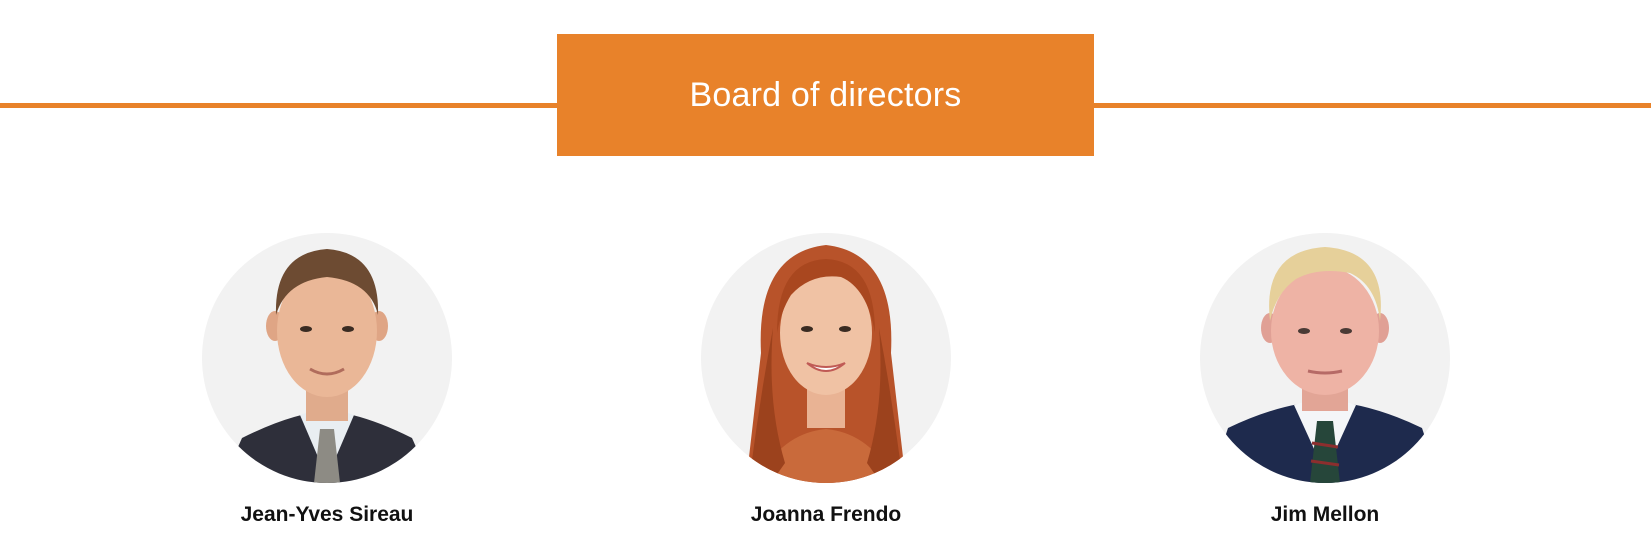  I want to click on director-name: Jean-Yves Sireau, so click(327, 515).